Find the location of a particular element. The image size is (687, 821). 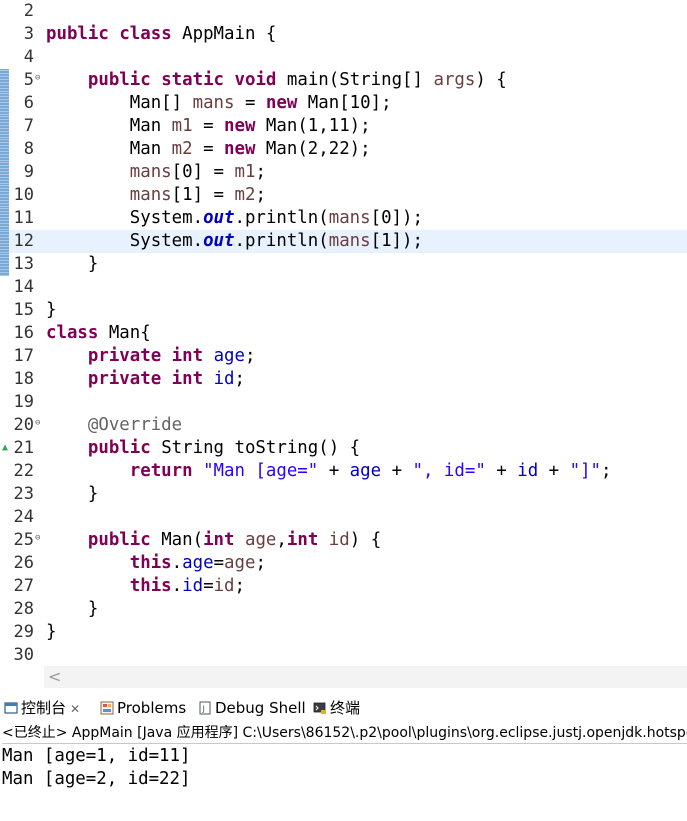

code-line: 6 Man[] mans = new Man[10]; is located at coordinates (343, 103).